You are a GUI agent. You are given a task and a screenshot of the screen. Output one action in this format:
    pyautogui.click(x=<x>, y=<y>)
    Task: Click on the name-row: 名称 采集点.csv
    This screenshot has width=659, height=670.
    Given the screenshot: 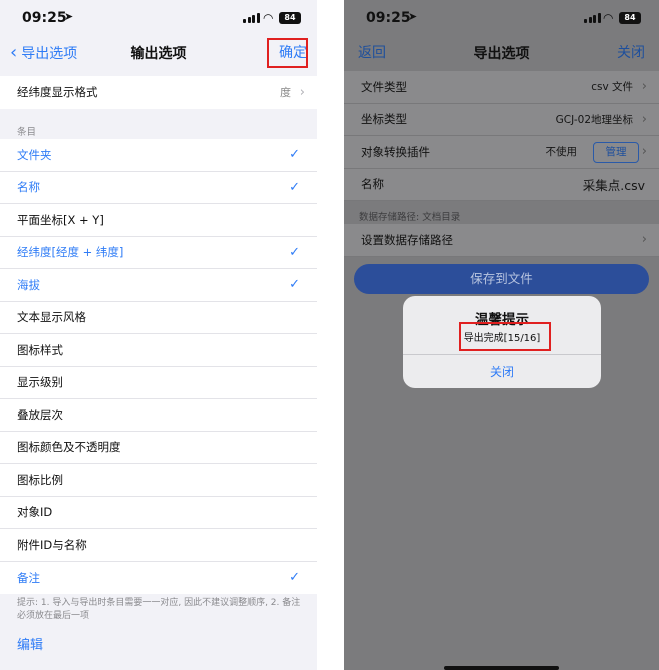 What is the action you would take?
    pyautogui.click(x=501, y=185)
    